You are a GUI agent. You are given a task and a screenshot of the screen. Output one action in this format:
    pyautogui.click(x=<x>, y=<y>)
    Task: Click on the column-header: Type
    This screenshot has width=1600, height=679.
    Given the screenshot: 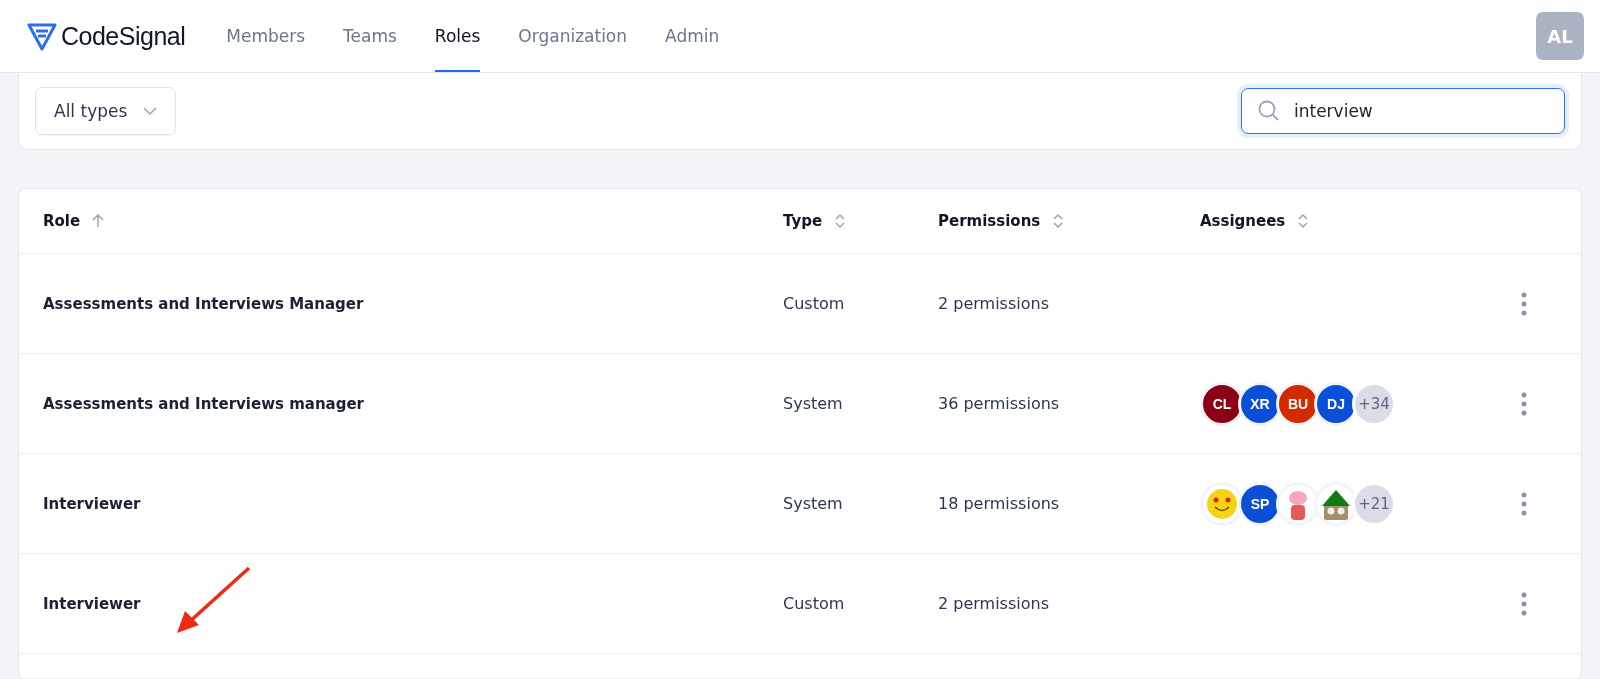 What is the action you would take?
    pyautogui.click(x=803, y=221)
    